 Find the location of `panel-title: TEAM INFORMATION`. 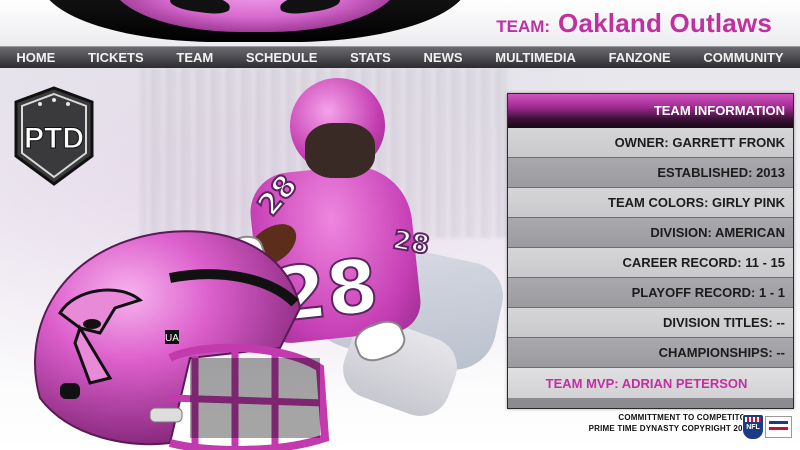

panel-title: TEAM INFORMATION is located at coordinates (719, 110).